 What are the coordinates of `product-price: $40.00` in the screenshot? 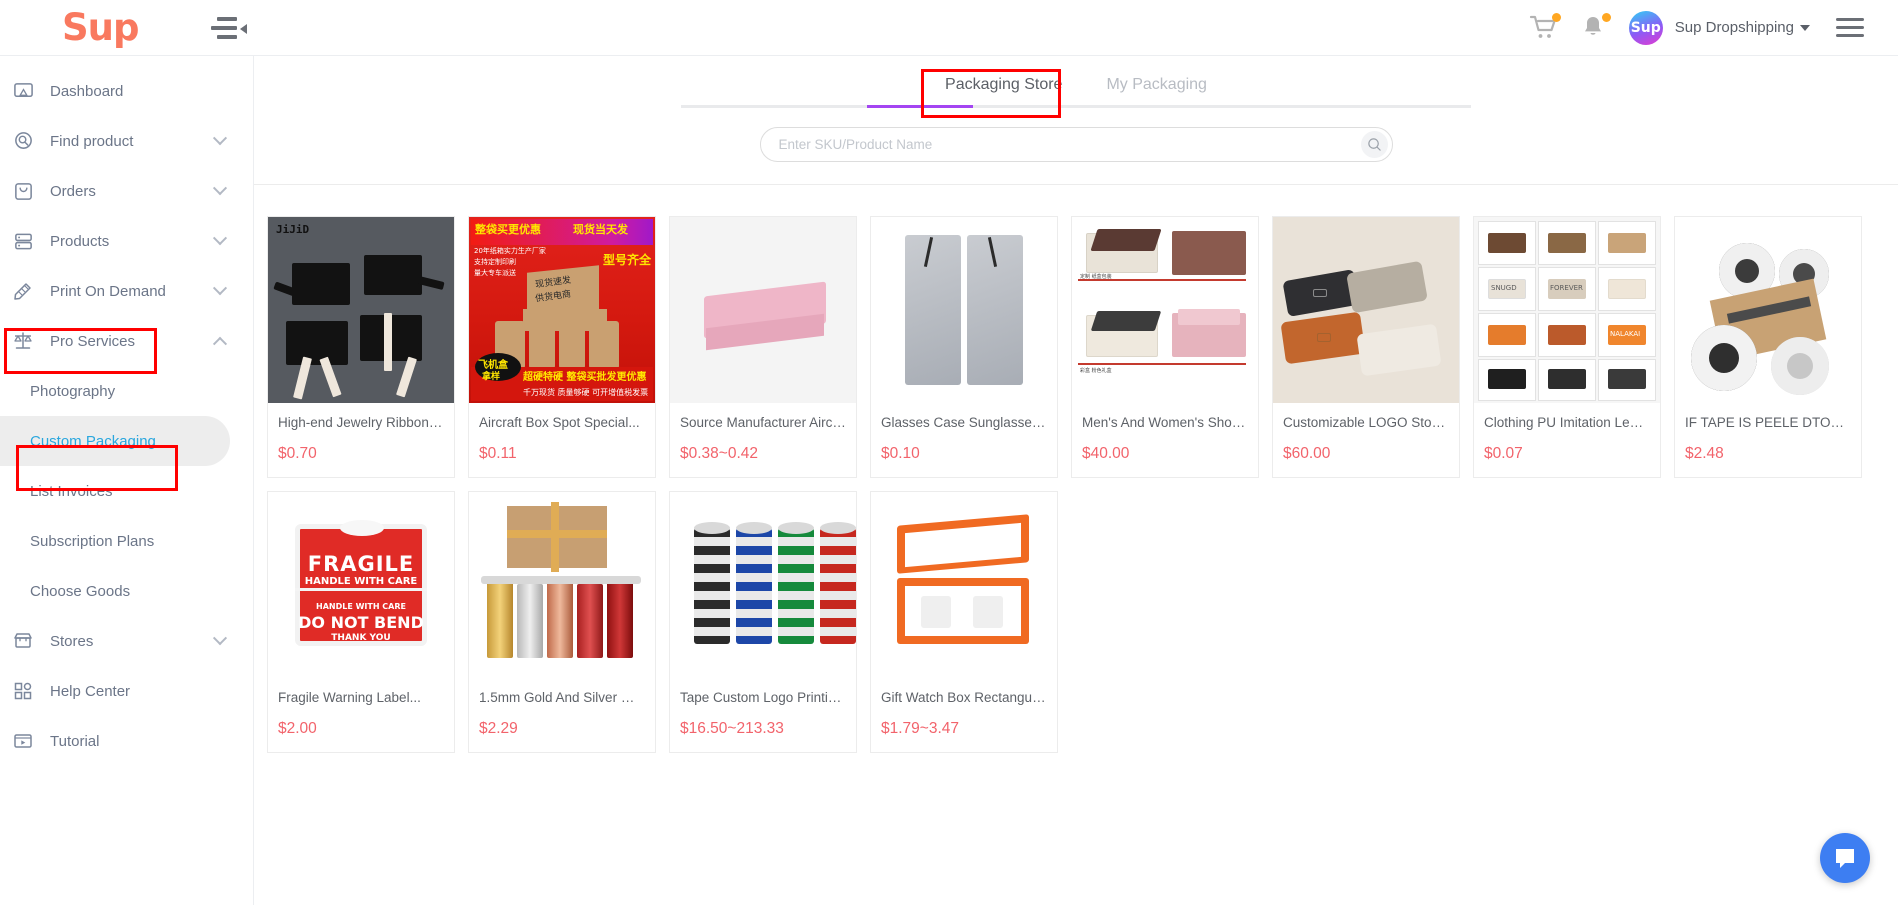 It's located at (1106, 453).